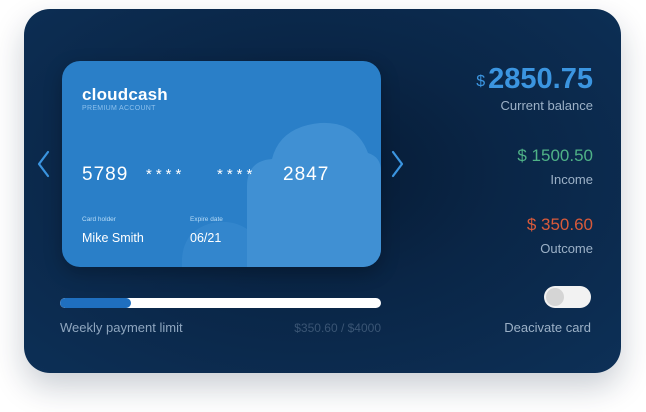 Image resolution: width=646 pixels, height=412 pixels. Describe the element at coordinates (119, 108) in the screenshot. I see `account-type: PREMIUM ACCOUNT` at that location.